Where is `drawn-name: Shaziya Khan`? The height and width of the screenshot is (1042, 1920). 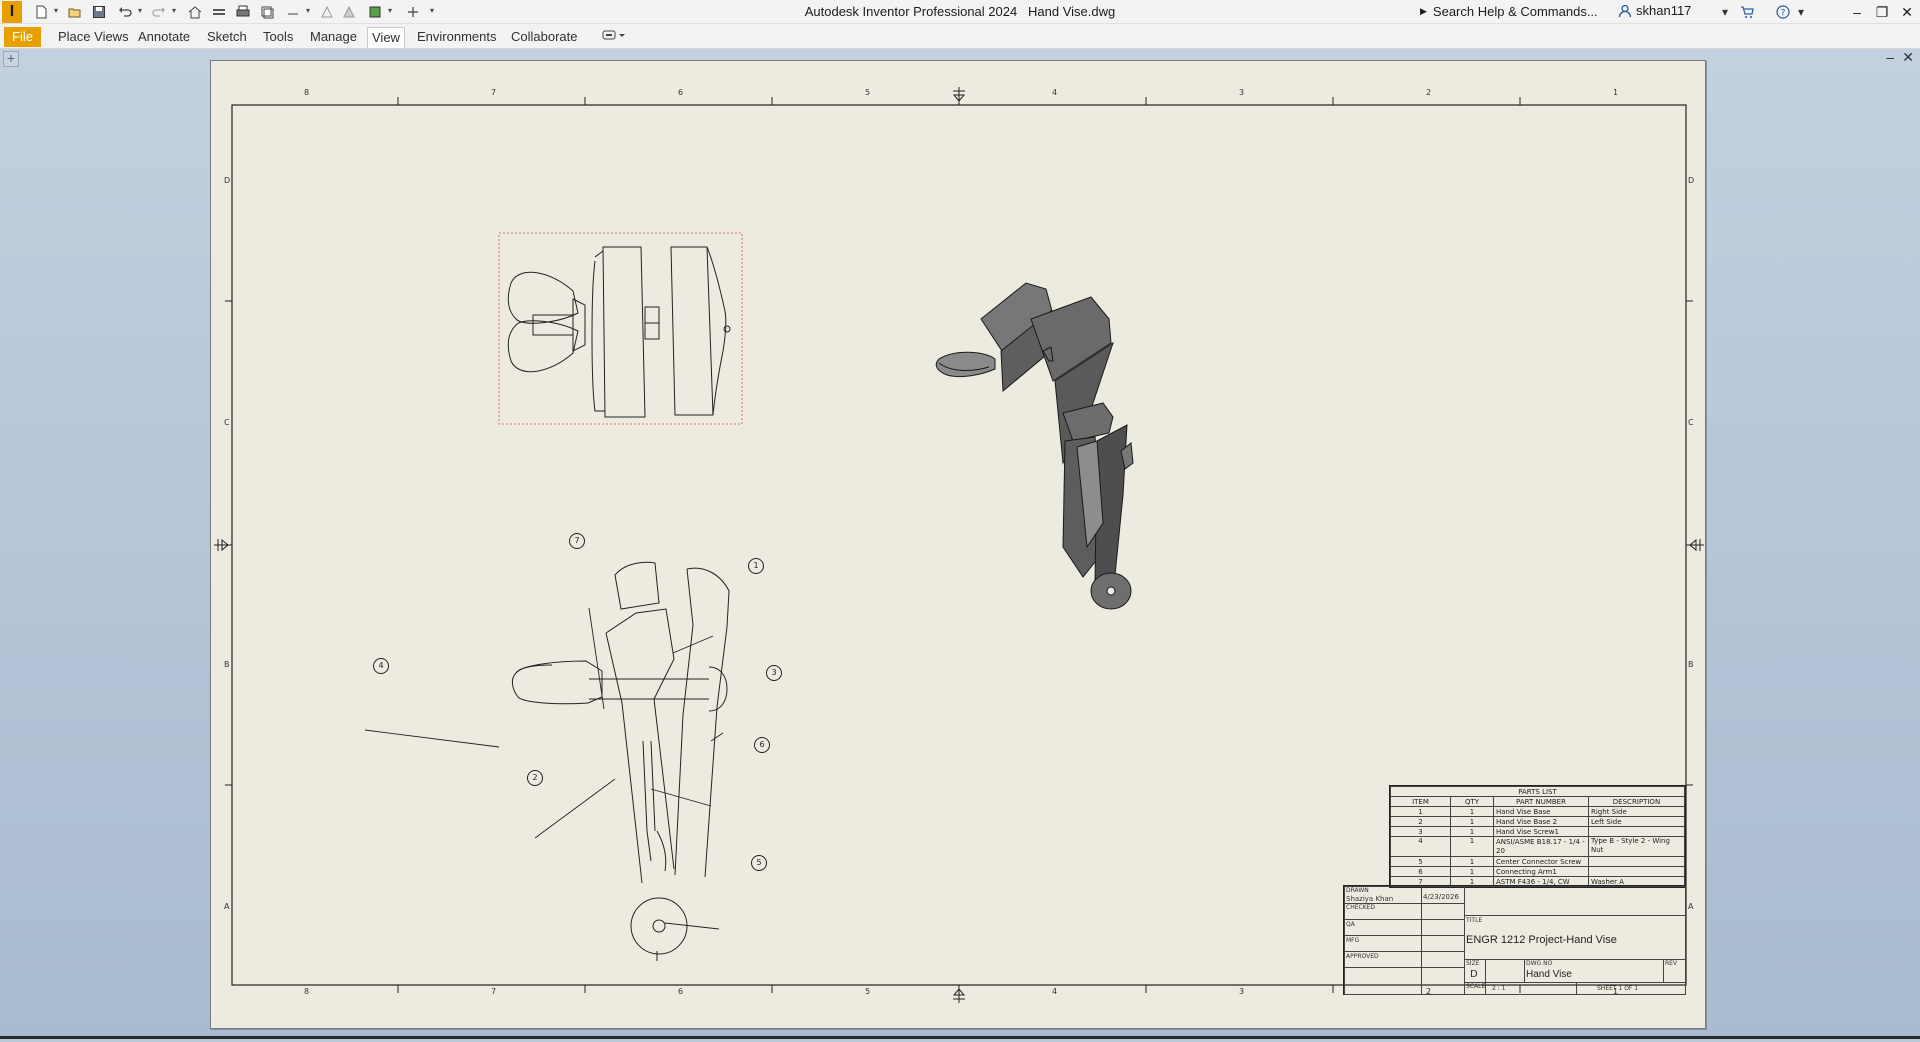 drawn-name: Shaziya Khan is located at coordinates (1370, 899).